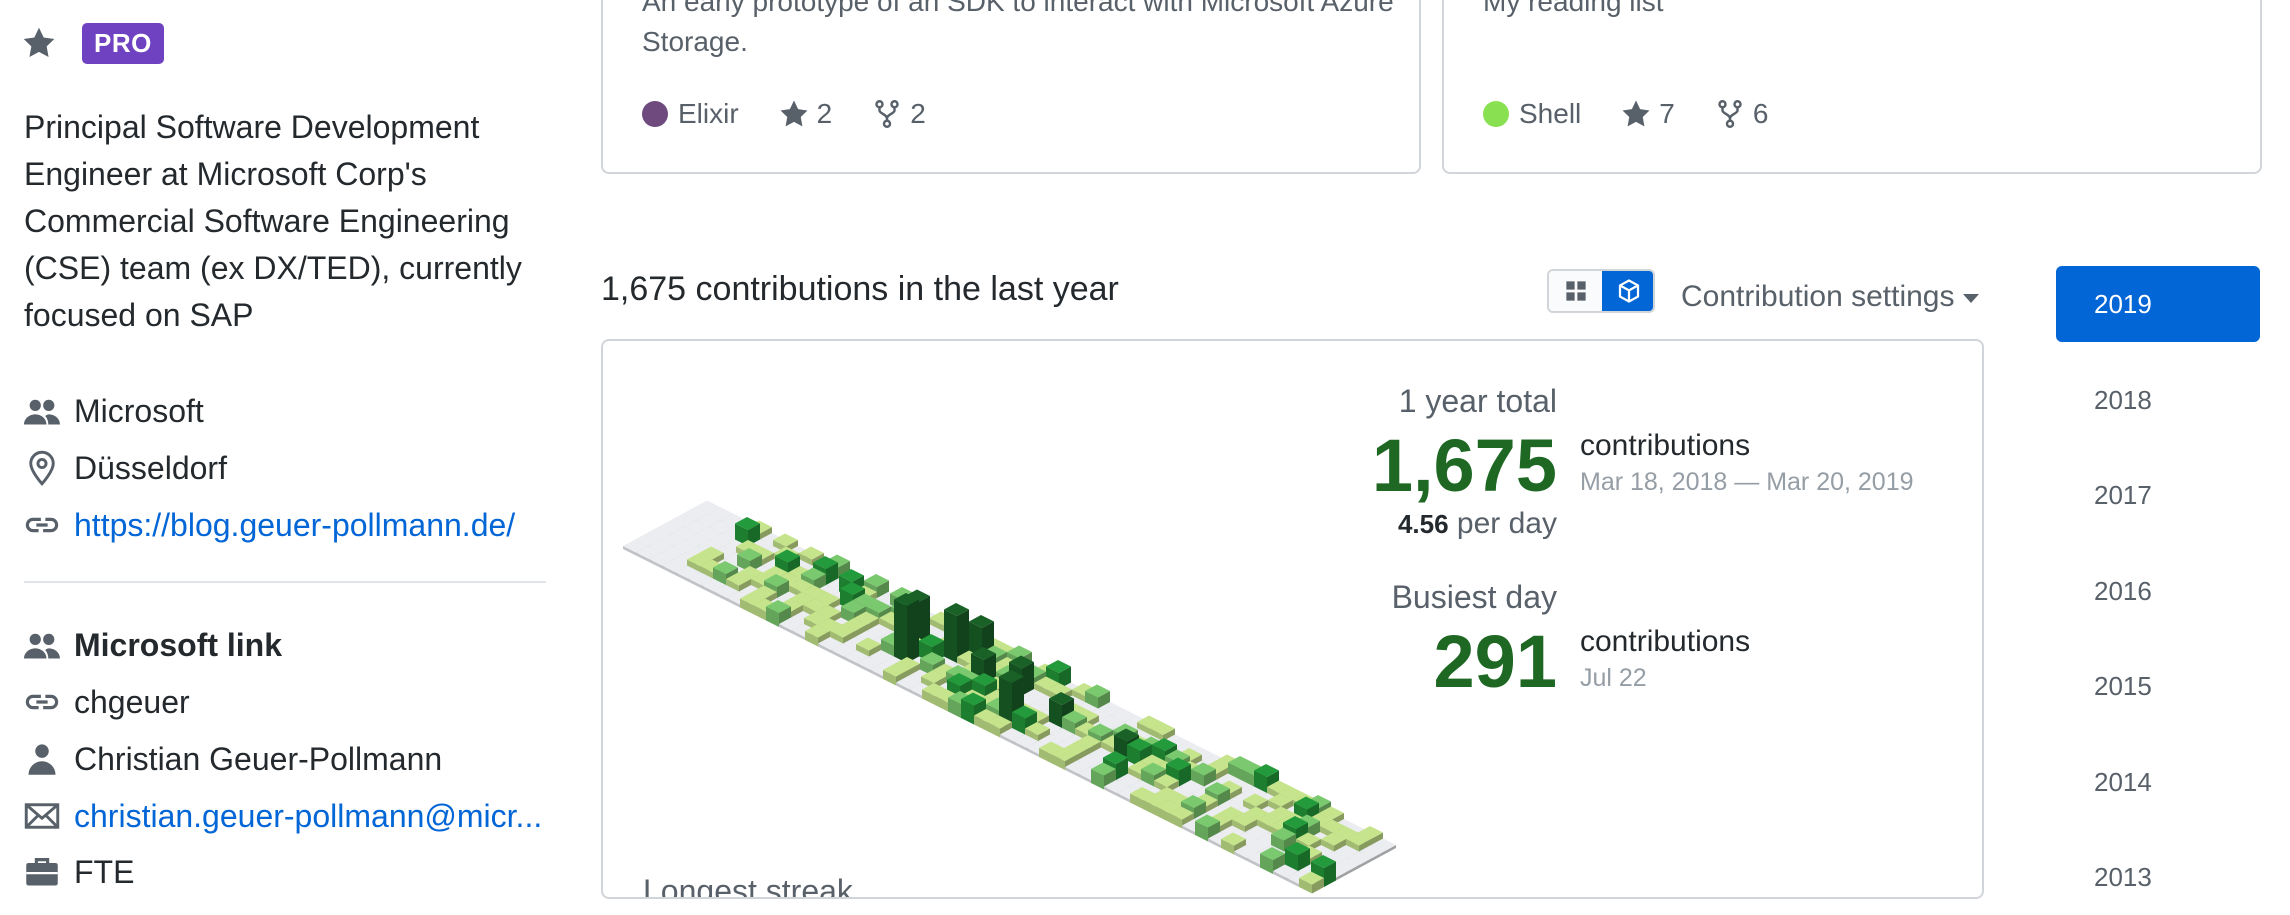 The height and width of the screenshot is (915, 2290). I want to click on repo-forks: 2, so click(899, 114).